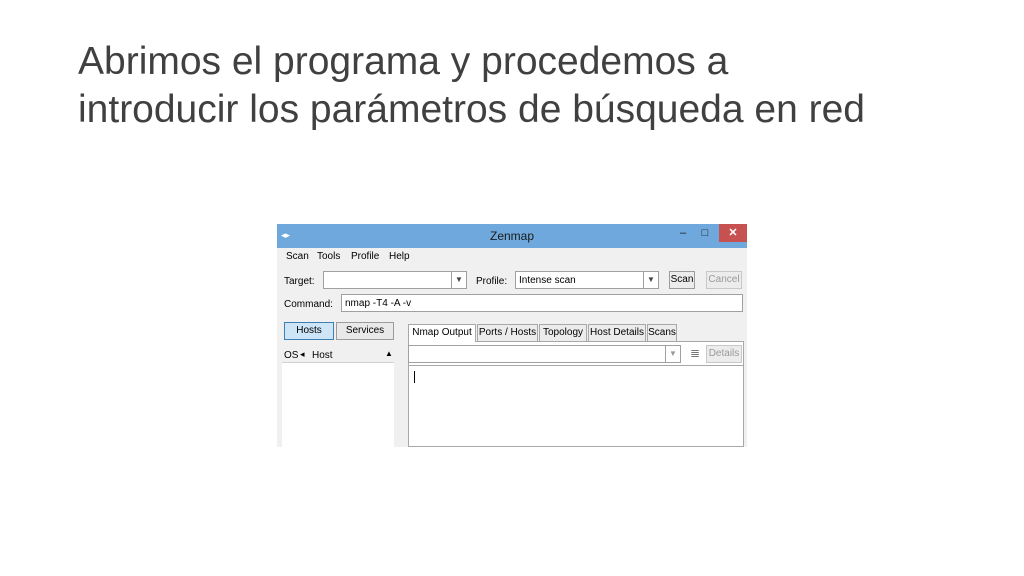  What do you see at coordinates (338, 404) in the screenshot?
I see `host-list` at bounding box center [338, 404].